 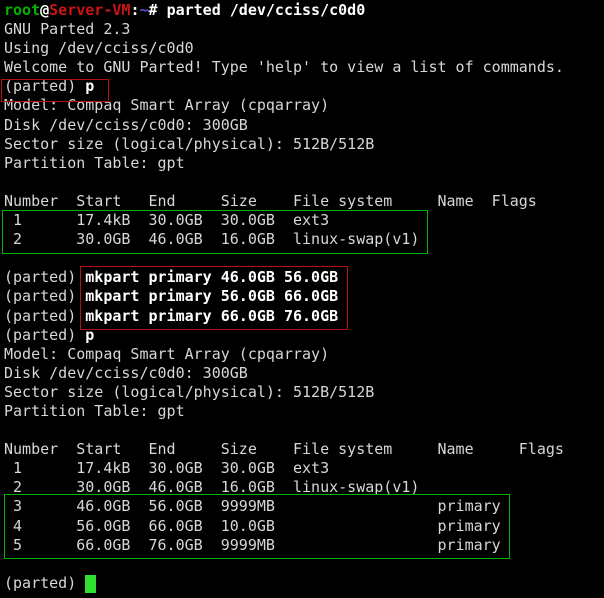 What do you see at coordinates (22, 10) in the screenshot?
I see `terminal-text-segment: root` at bounding box center [22, 10].